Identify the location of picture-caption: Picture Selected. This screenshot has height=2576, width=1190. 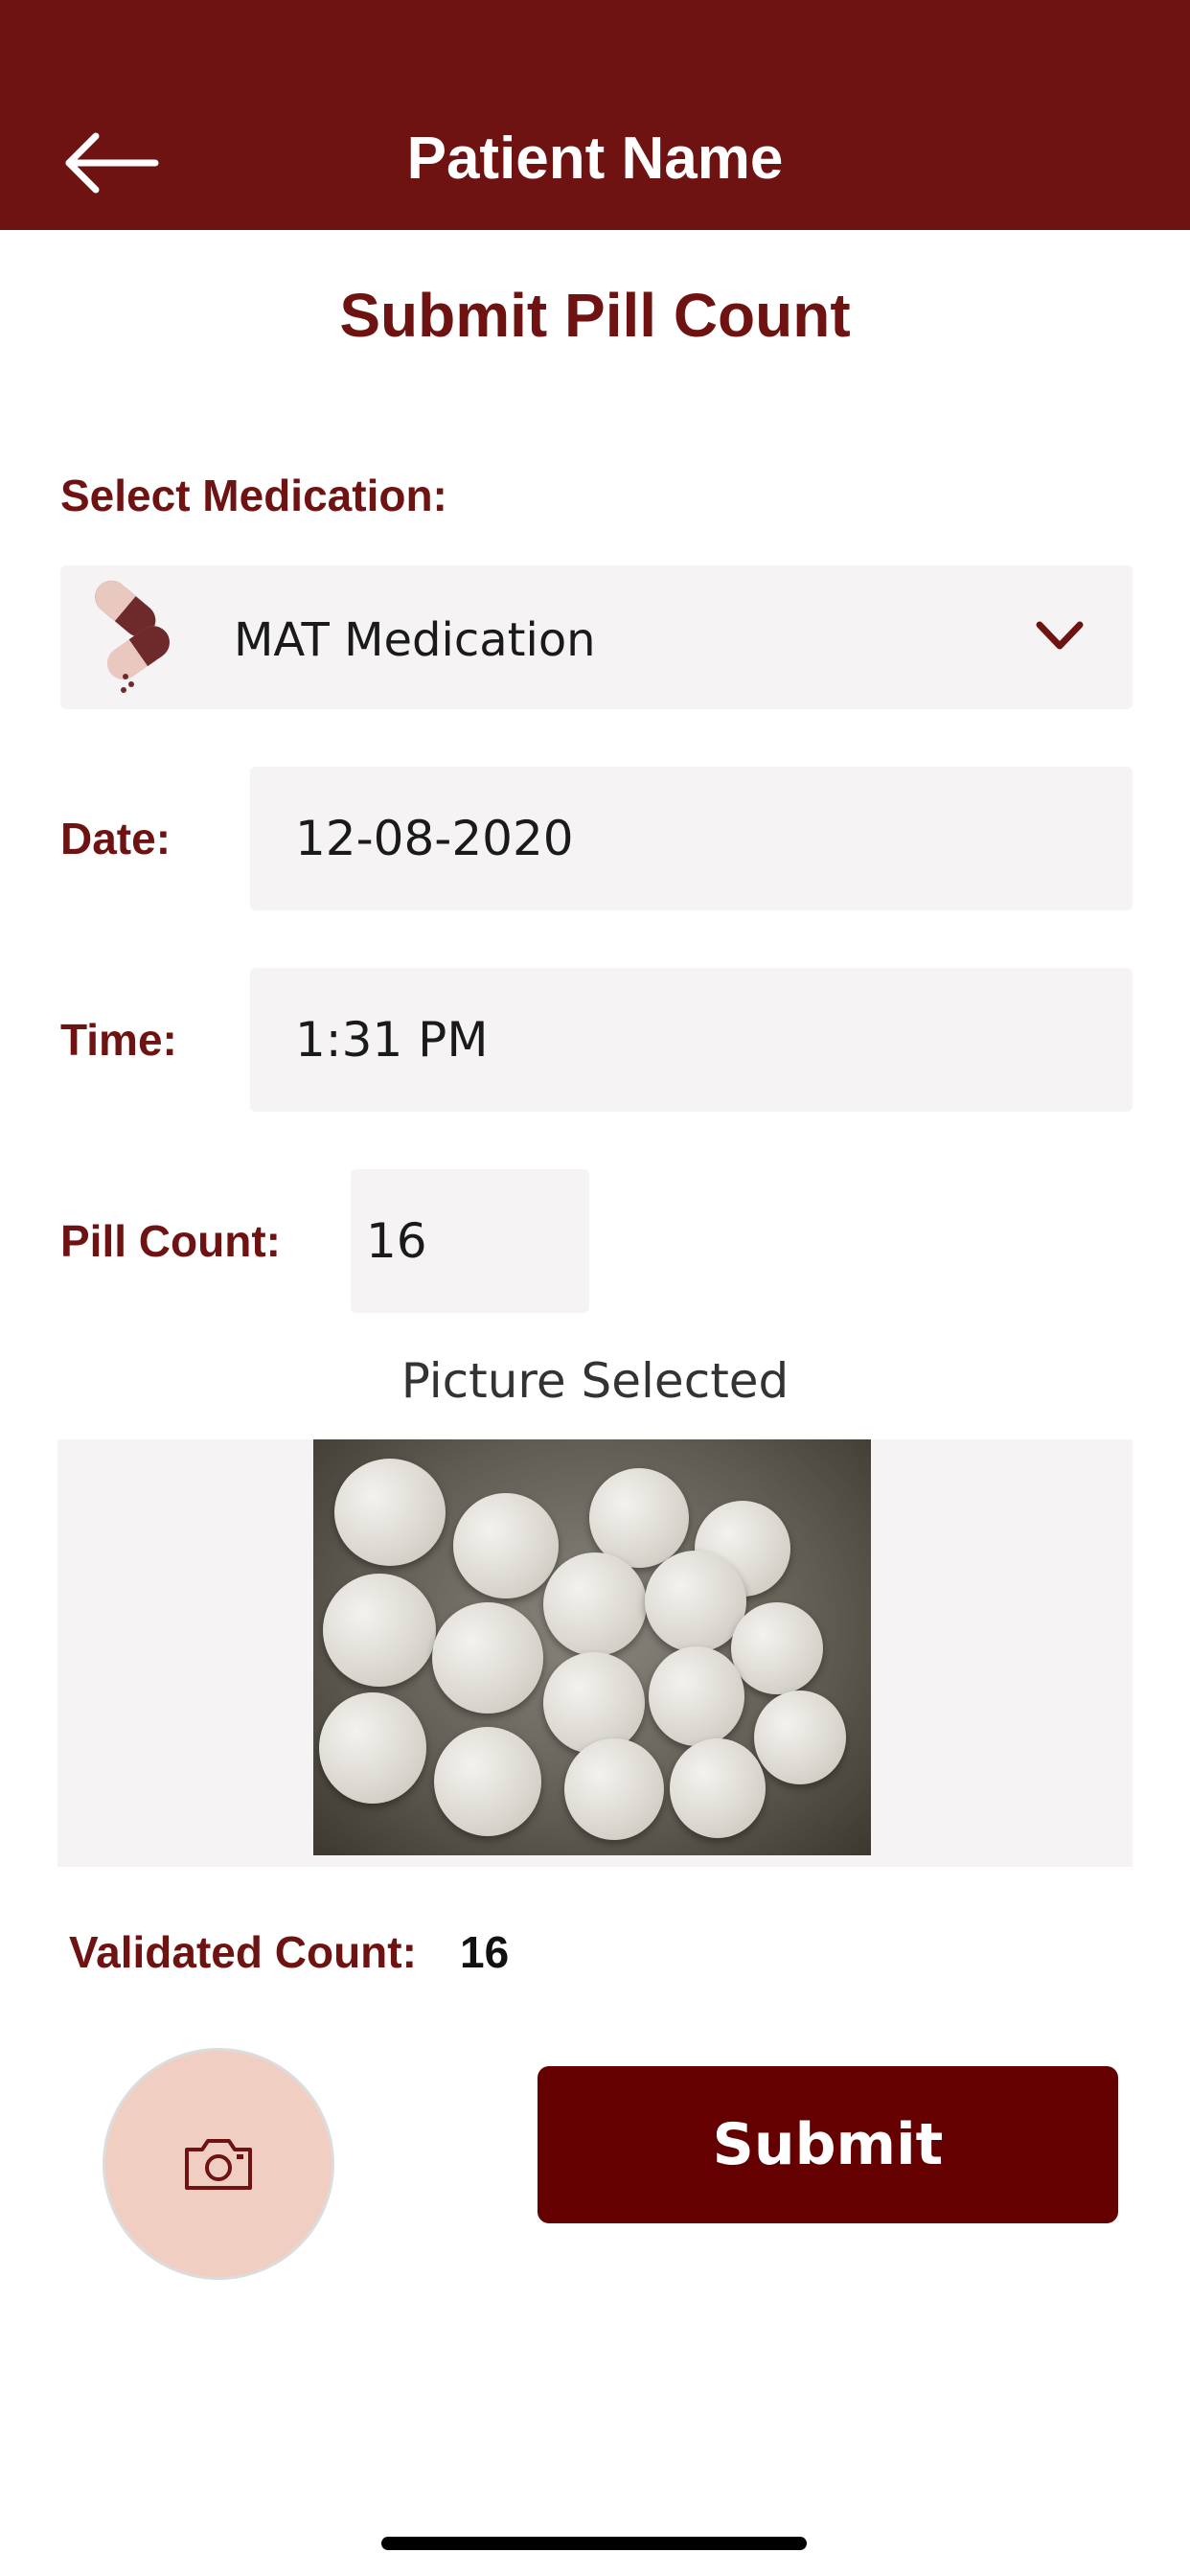
(595, 1381).